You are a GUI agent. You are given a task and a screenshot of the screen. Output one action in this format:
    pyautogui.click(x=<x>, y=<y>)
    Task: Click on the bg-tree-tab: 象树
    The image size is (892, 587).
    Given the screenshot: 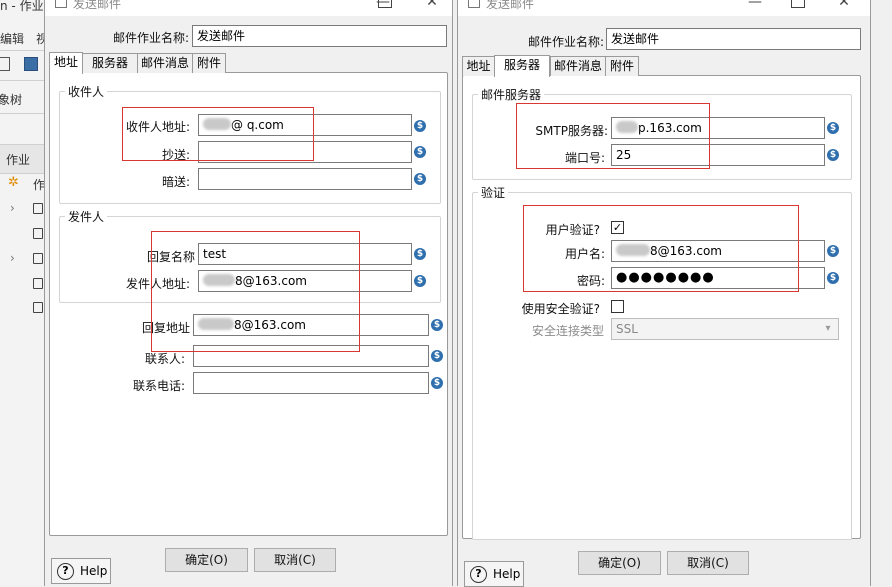 What is the action you would take?
    pyautogui.click(x=11, y=99)
    